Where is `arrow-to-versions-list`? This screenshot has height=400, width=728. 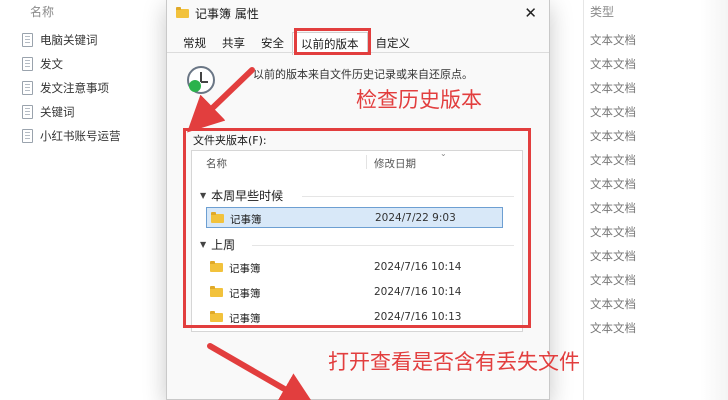
arrow-to-versions-list is located at coordinates (221, 100).